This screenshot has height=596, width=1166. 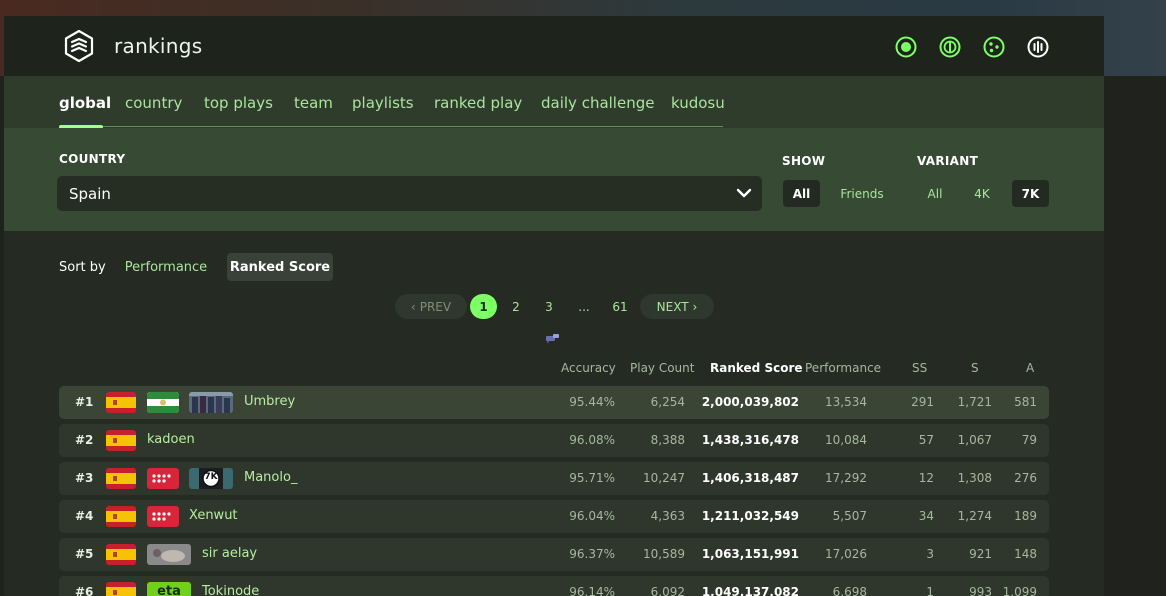 What do you see at coordinates (85, 103) in the screenshot?
I see `tab-global: global` at bounding box center [85, 103].